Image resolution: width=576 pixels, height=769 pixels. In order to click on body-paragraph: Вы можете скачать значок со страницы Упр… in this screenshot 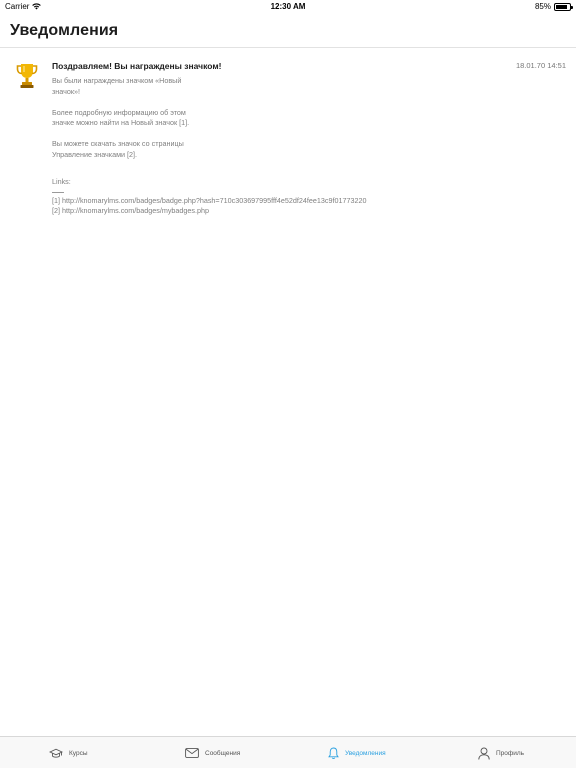, I will do `click(232, 149)`.